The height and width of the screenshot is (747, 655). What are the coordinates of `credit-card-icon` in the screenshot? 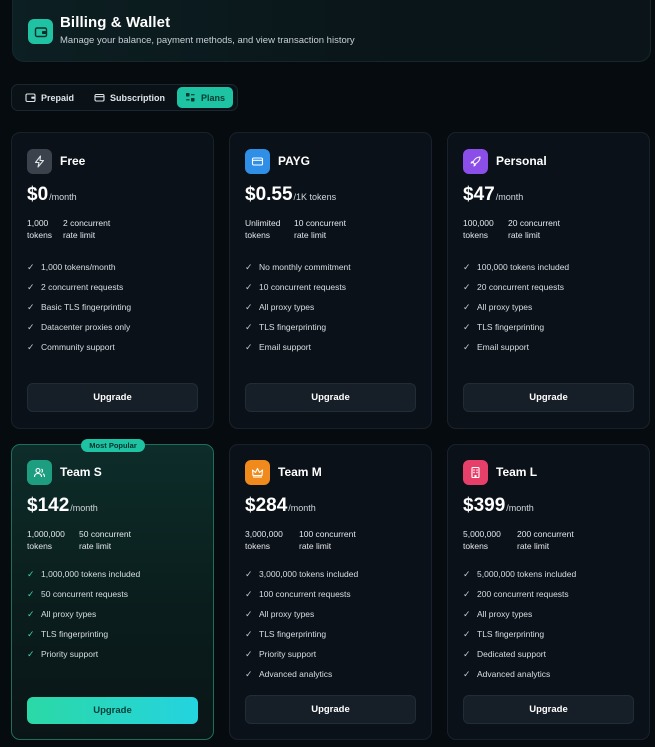 It's located at (257, 161).